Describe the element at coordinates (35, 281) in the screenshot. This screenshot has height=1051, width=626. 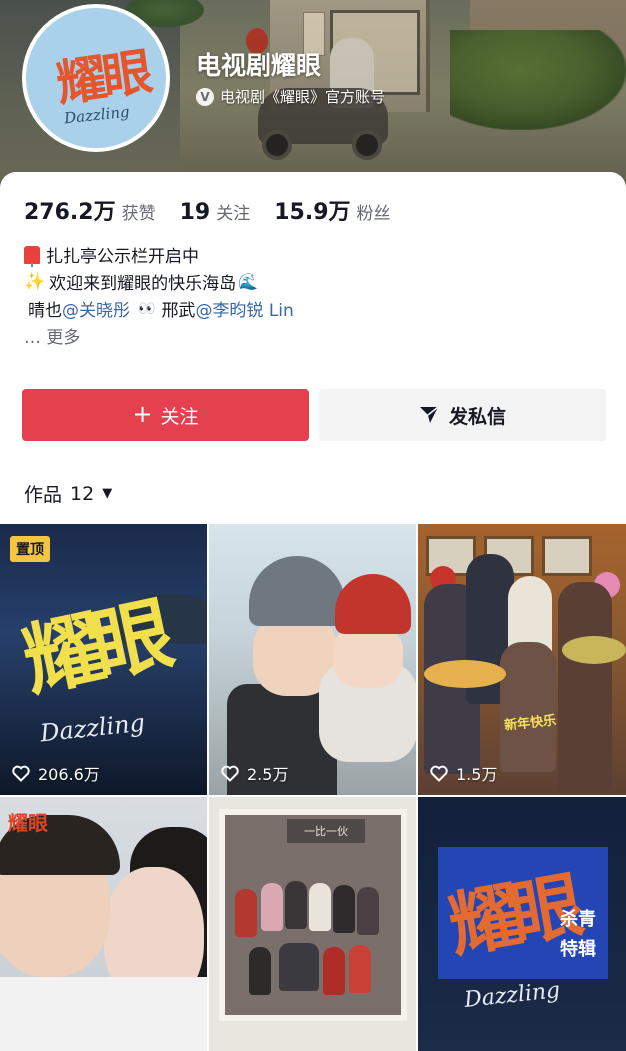
I see `sparkle-icon: ✨` at that location.